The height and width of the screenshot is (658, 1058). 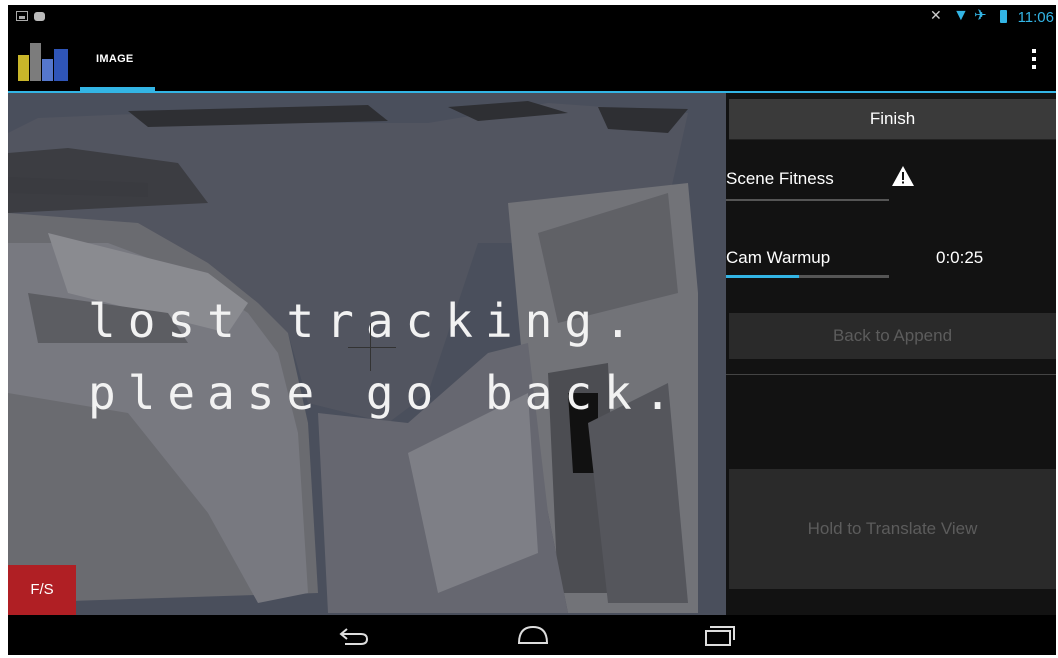 I want to click on crosshair-horizontal, so click(x=372, y=347).